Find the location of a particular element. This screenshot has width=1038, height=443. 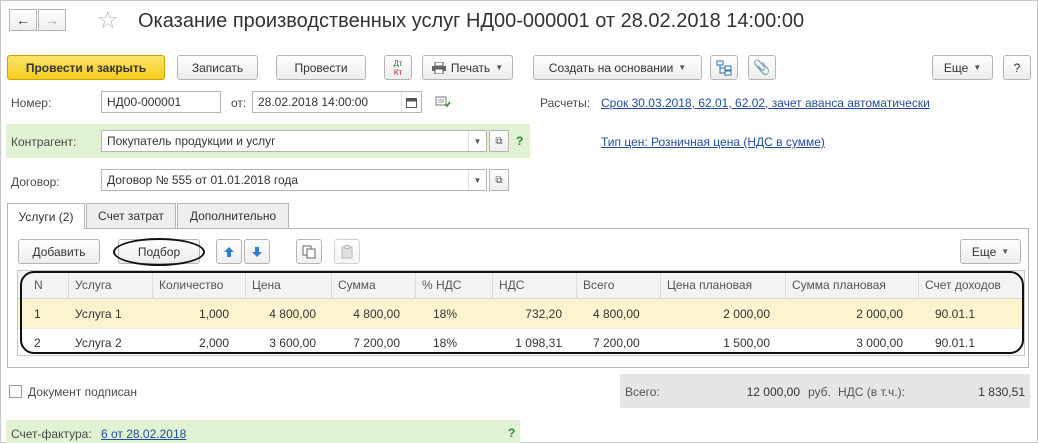

date-from-label: от: is located at coordinates (239, 103).